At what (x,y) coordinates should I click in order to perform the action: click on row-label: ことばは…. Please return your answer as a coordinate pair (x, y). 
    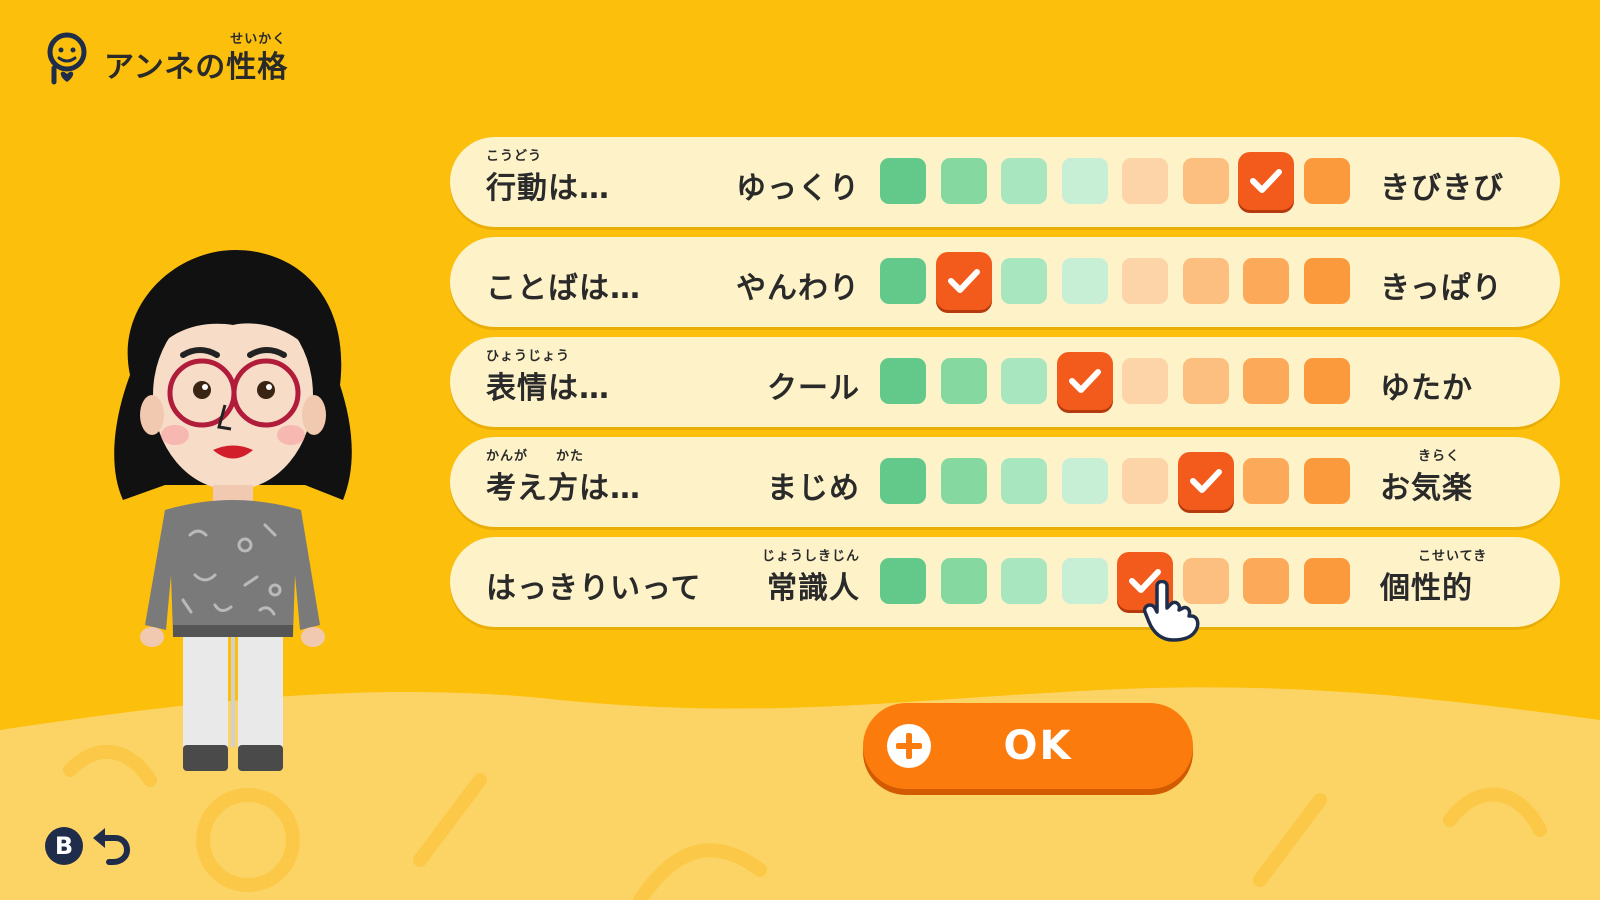
    Looking at the image, I should click on (563, 288).